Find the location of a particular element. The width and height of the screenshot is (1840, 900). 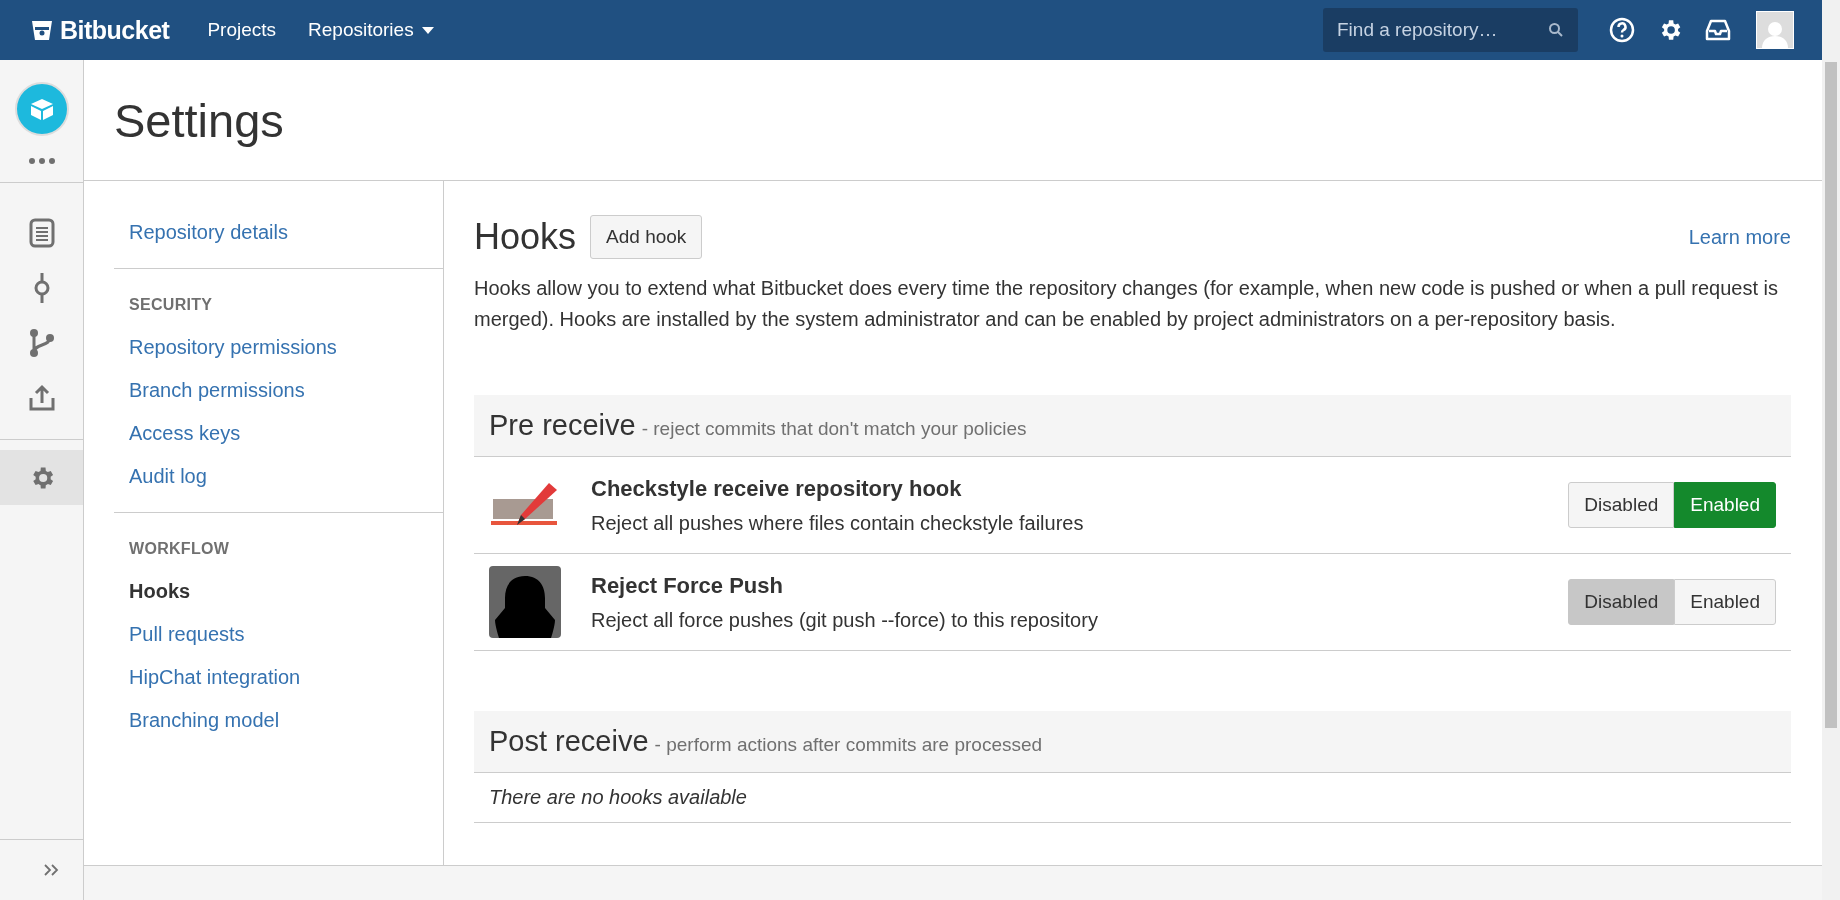

hook-type-title: Pre receive is located at coordinates (562, 425).